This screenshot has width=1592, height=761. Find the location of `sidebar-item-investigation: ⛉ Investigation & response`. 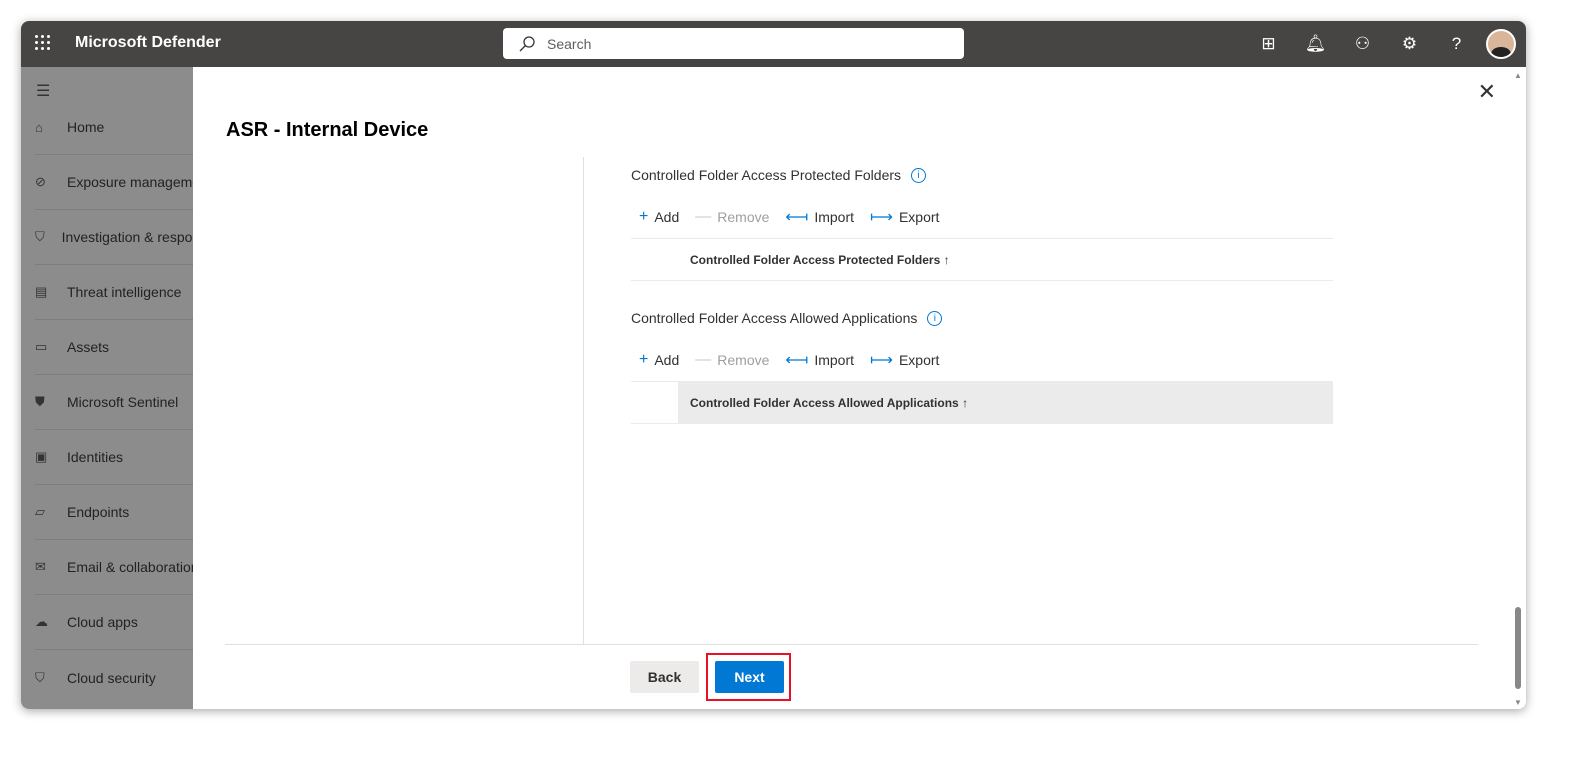

sidebar-item-investigation: ⛉ Investigation & response is located at coordinates (125, 237).